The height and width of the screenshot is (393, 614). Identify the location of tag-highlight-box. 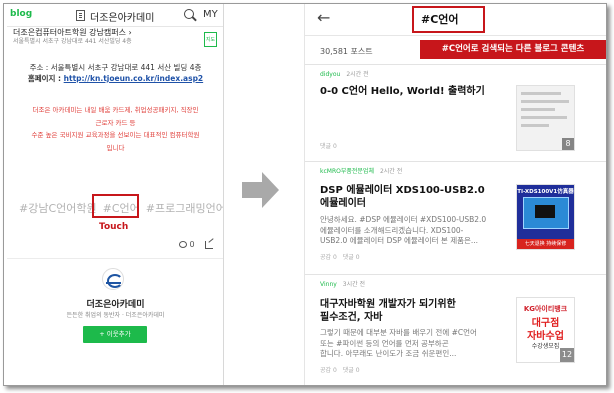
(115, 206).